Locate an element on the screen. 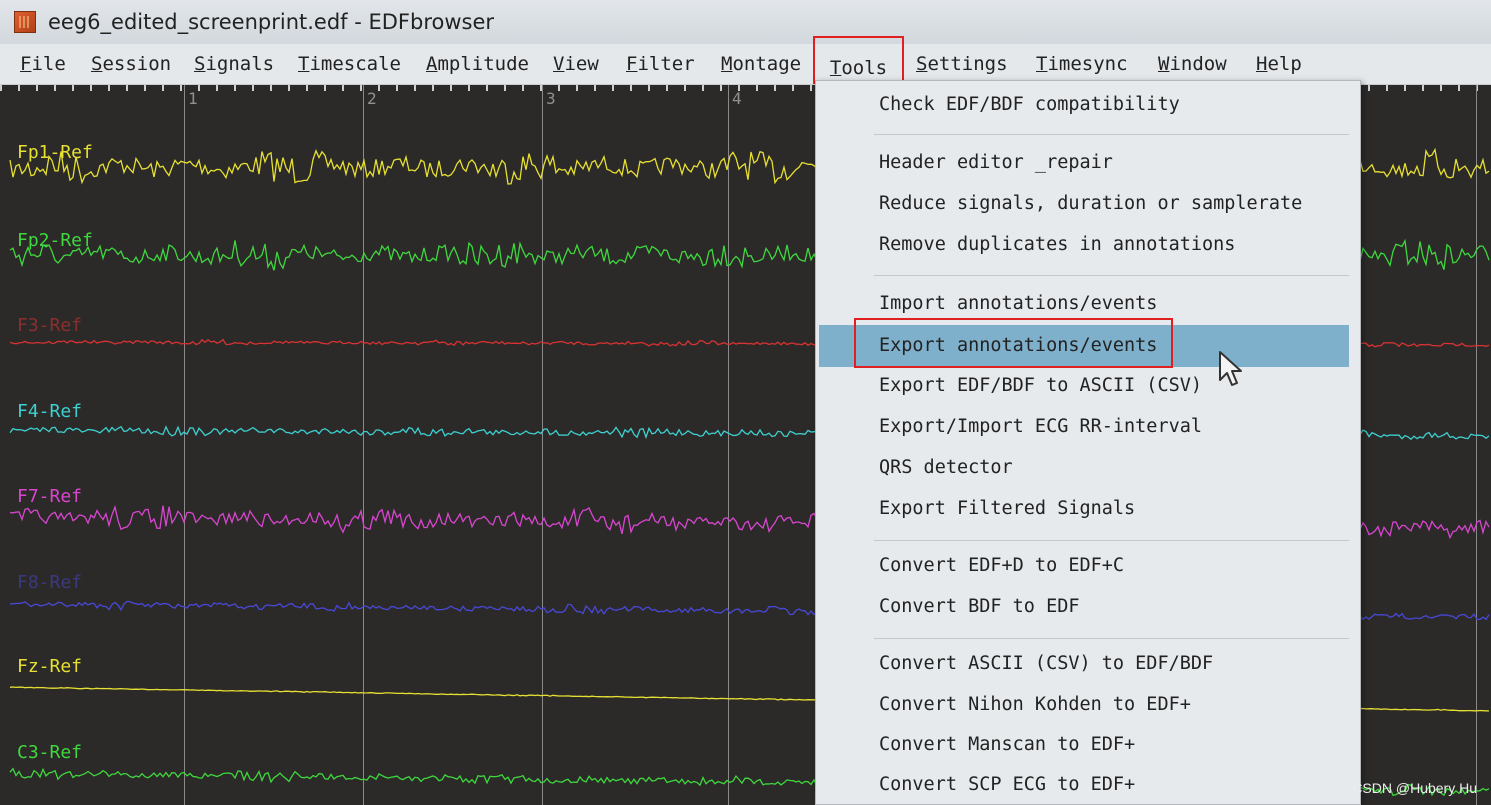 The width and height of the screenshot is (1491, 805). menu-item-convert-scp-ecg: Convert SCP ECG to EDF+ is located at coordinates (1084, 785).